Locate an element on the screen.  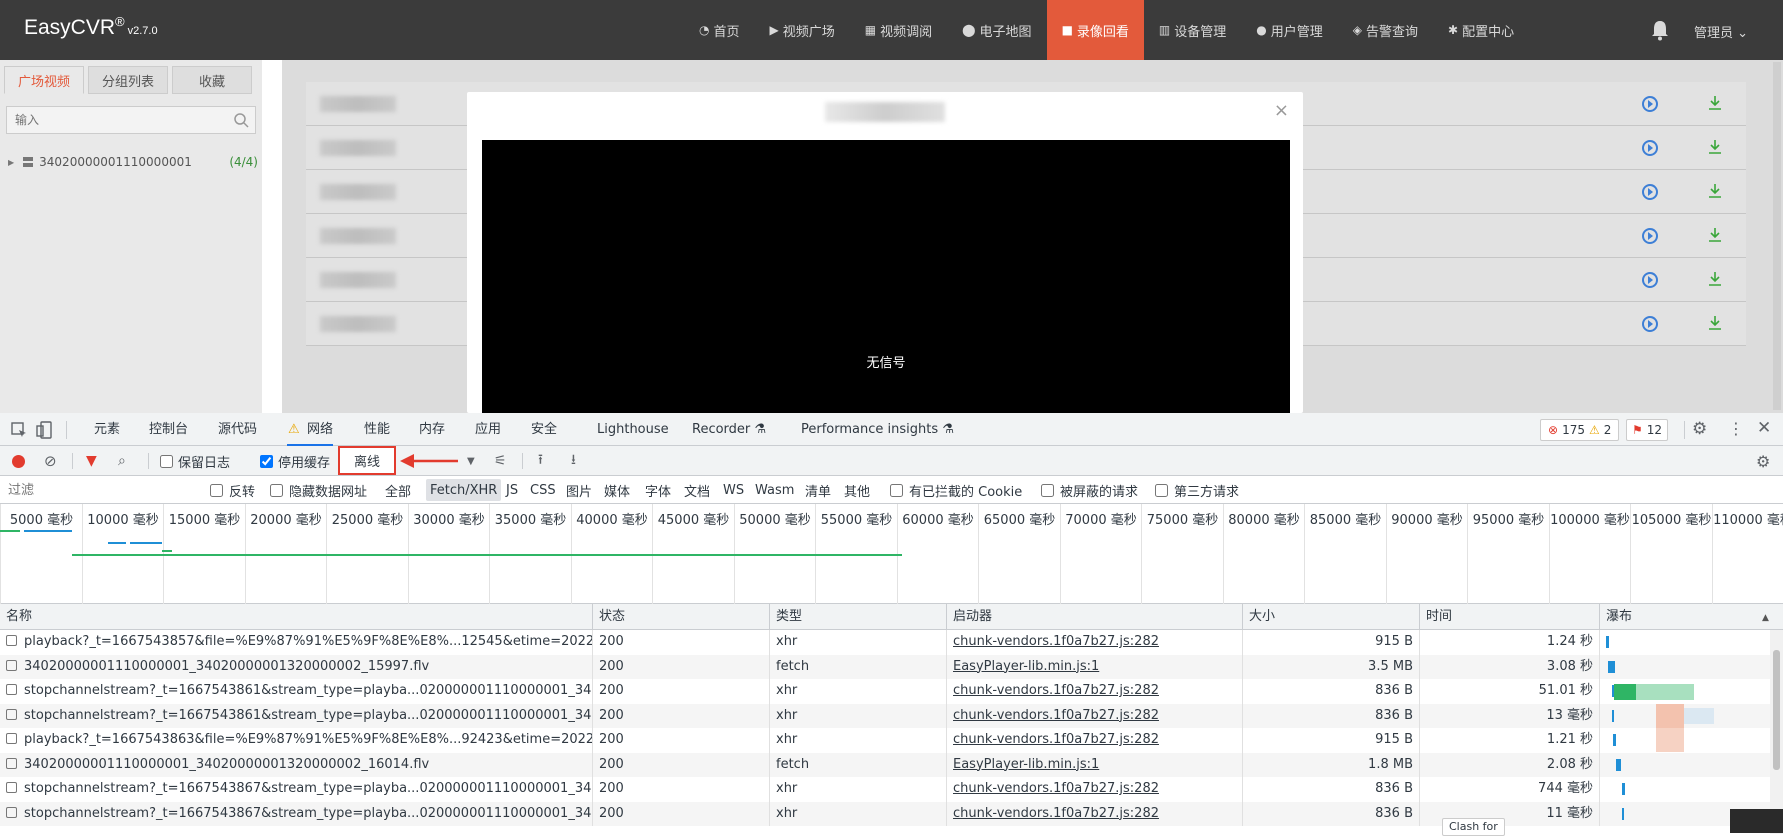
settings-icon: ⚙ is located at coordinates (1699, 429).